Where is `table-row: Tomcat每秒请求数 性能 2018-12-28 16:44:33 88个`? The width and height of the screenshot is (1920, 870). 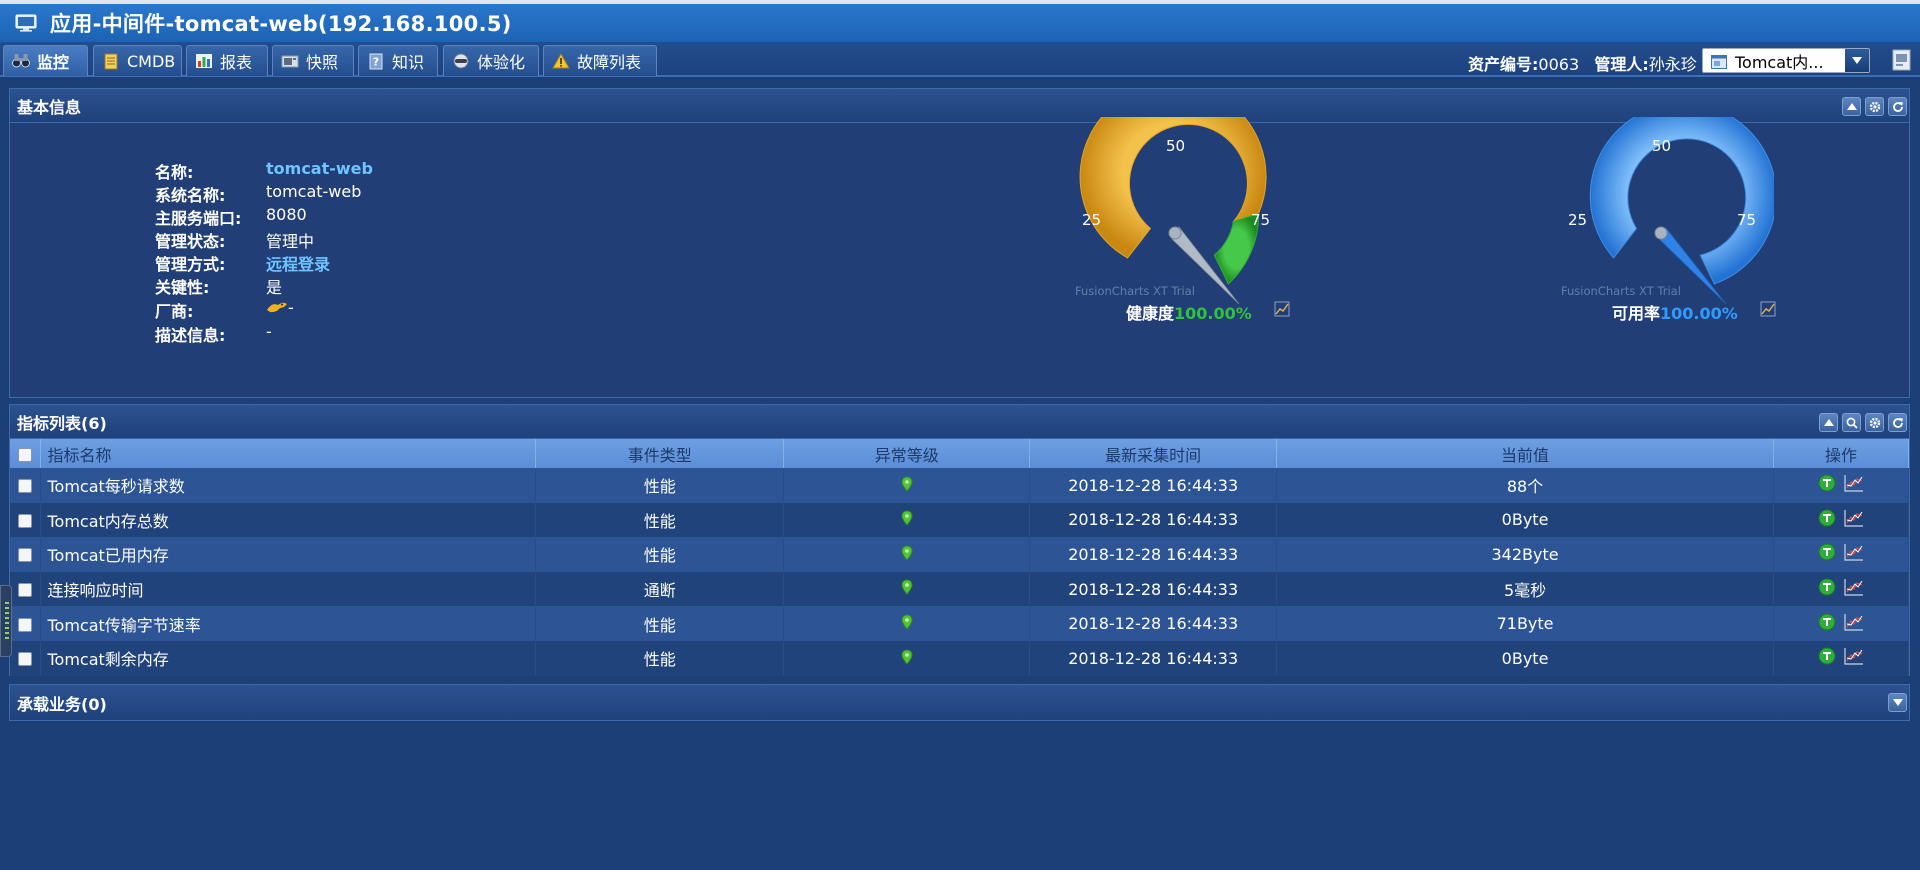 table-row: Tomcat每秒请求数 性能 2018-12-28 16:44:33 88个 is located at coordinates (960, 485).